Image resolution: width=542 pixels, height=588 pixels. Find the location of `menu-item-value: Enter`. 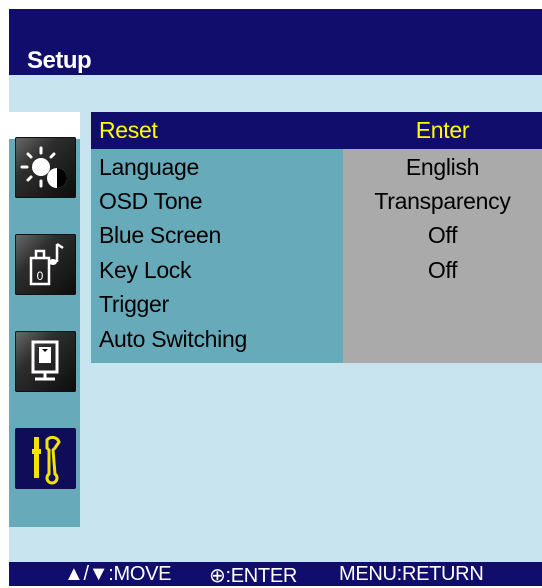

menu-item-value: Enter is located at coordinates (442, 130).